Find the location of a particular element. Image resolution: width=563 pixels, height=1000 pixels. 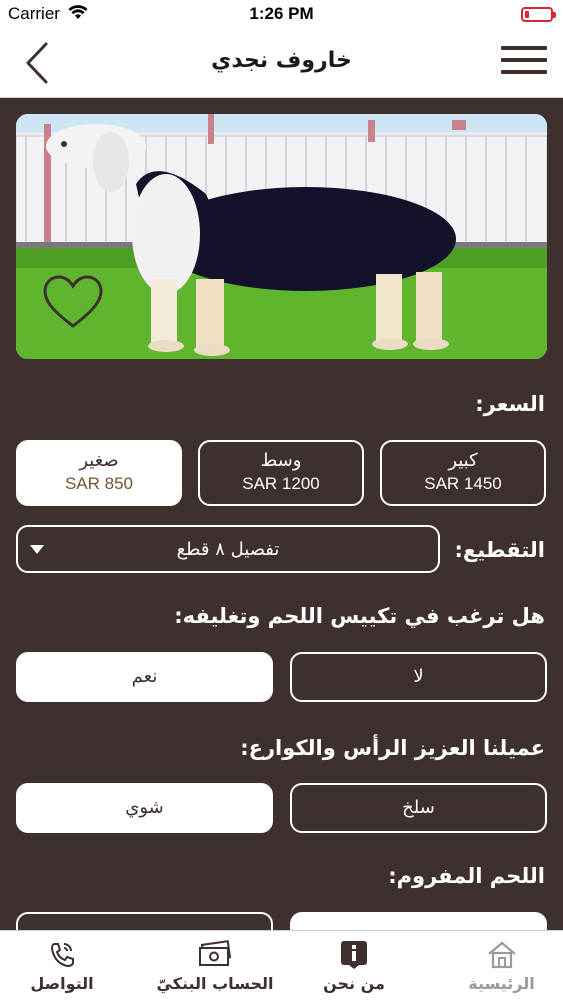

tab-about: من نحن is located at coordinates (354, 965).